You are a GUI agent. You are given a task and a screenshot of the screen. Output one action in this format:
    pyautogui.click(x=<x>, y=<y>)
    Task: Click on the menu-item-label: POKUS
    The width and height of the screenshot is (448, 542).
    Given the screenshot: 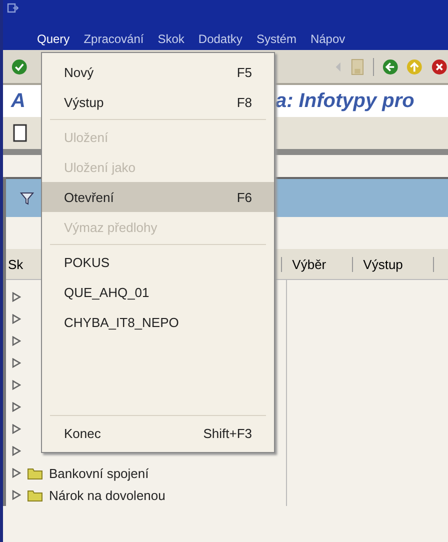 What is the action you would take?
    pyautogui.click(x=87, y=262)
    